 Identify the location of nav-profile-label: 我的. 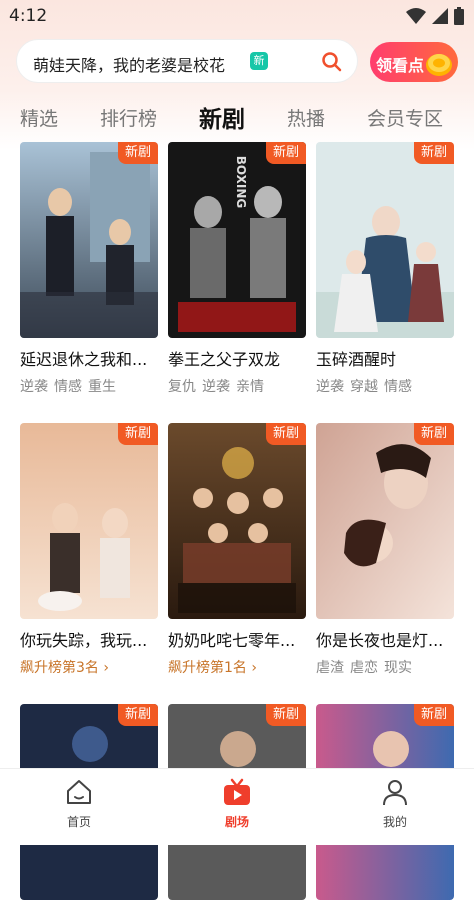
(394, 822).